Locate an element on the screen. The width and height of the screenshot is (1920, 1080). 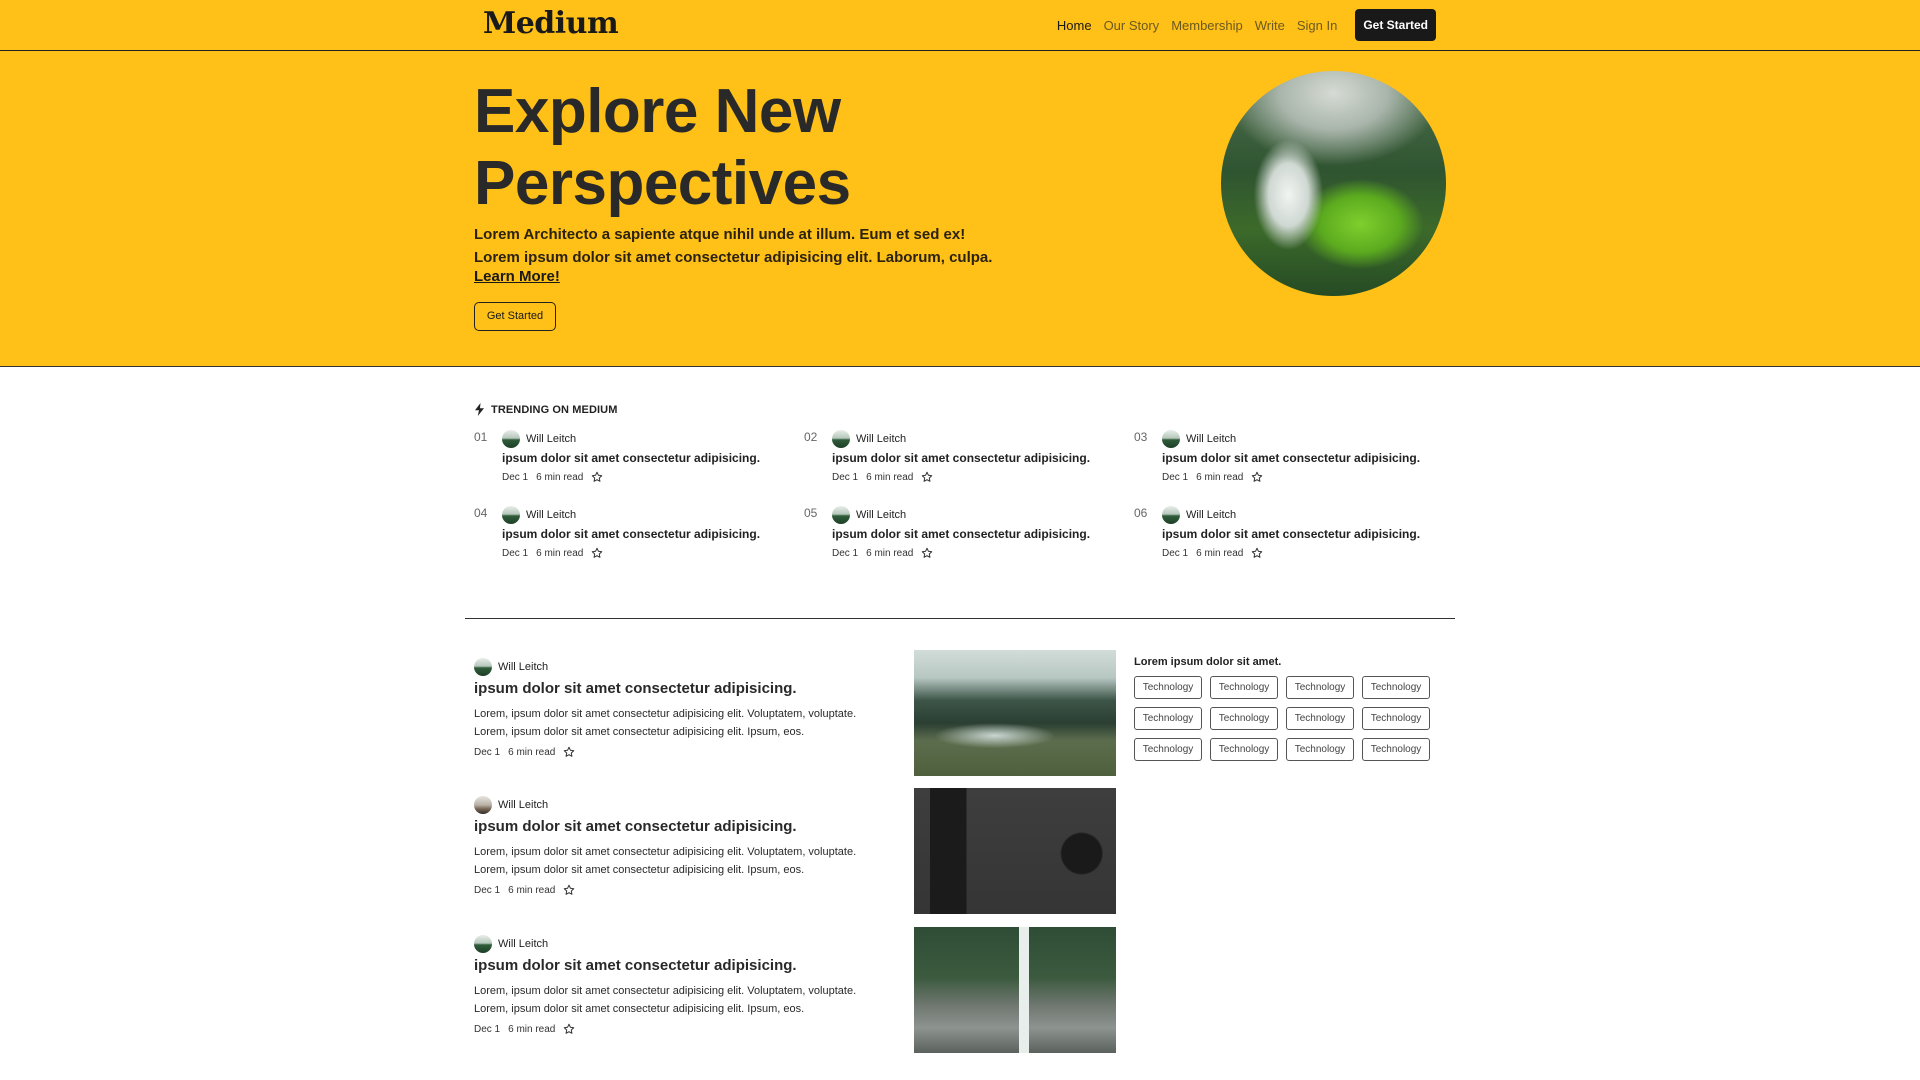
nav-membership: Membership is located at coordinates (1207, 25).